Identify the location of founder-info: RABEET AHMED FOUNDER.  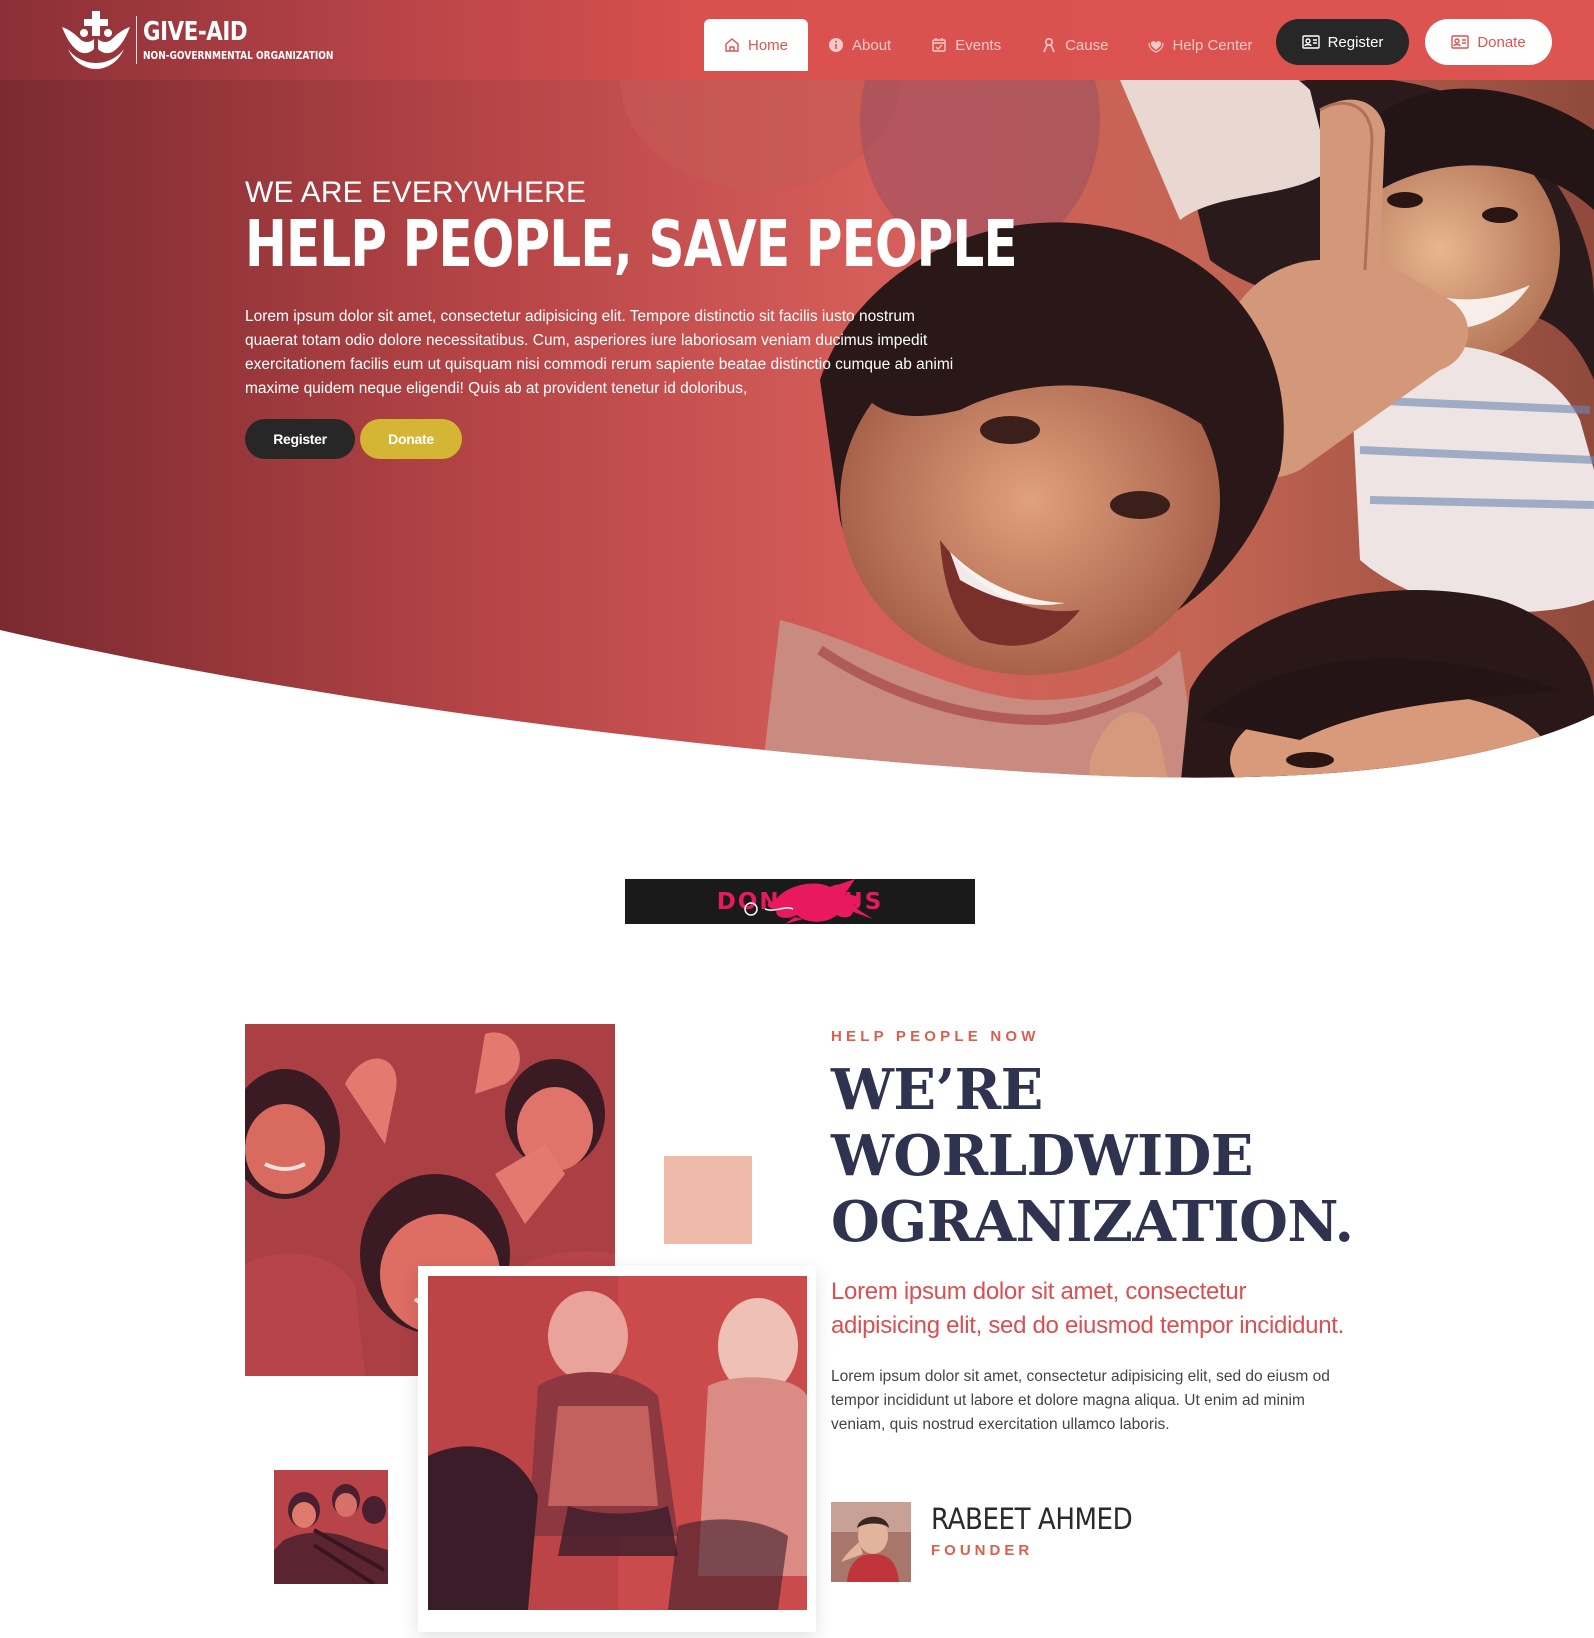
(1043, 1530).